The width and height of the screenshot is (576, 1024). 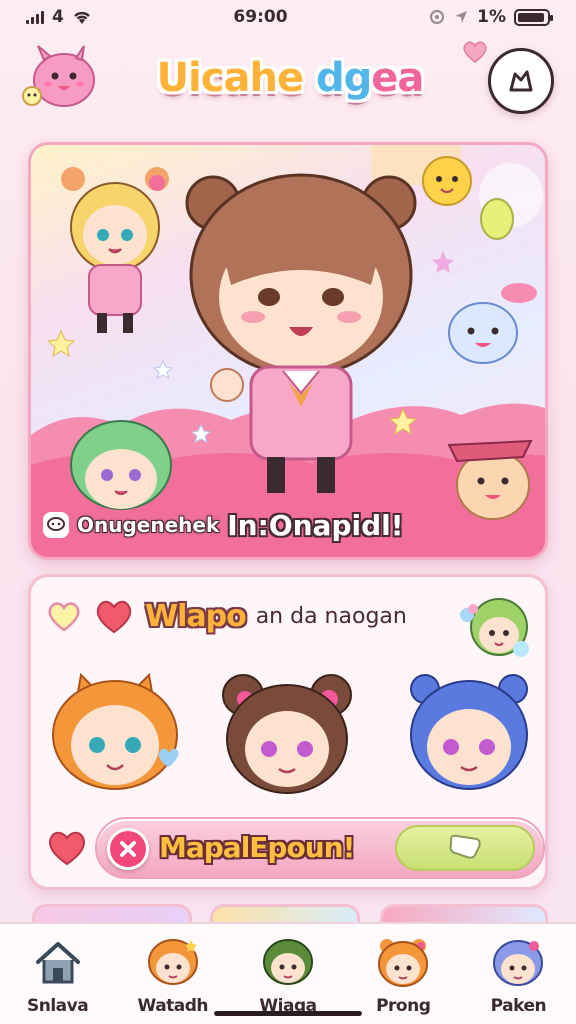 I want to click on candidate-faces, so click(x=291, y=734).